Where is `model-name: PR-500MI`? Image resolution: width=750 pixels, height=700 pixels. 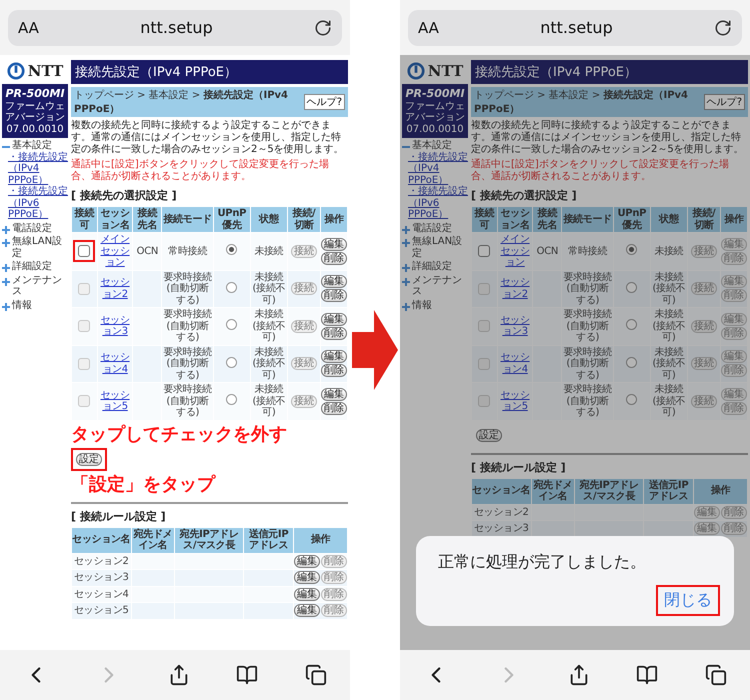
model-name: PR-500MI is located at coordinates (35, 93).